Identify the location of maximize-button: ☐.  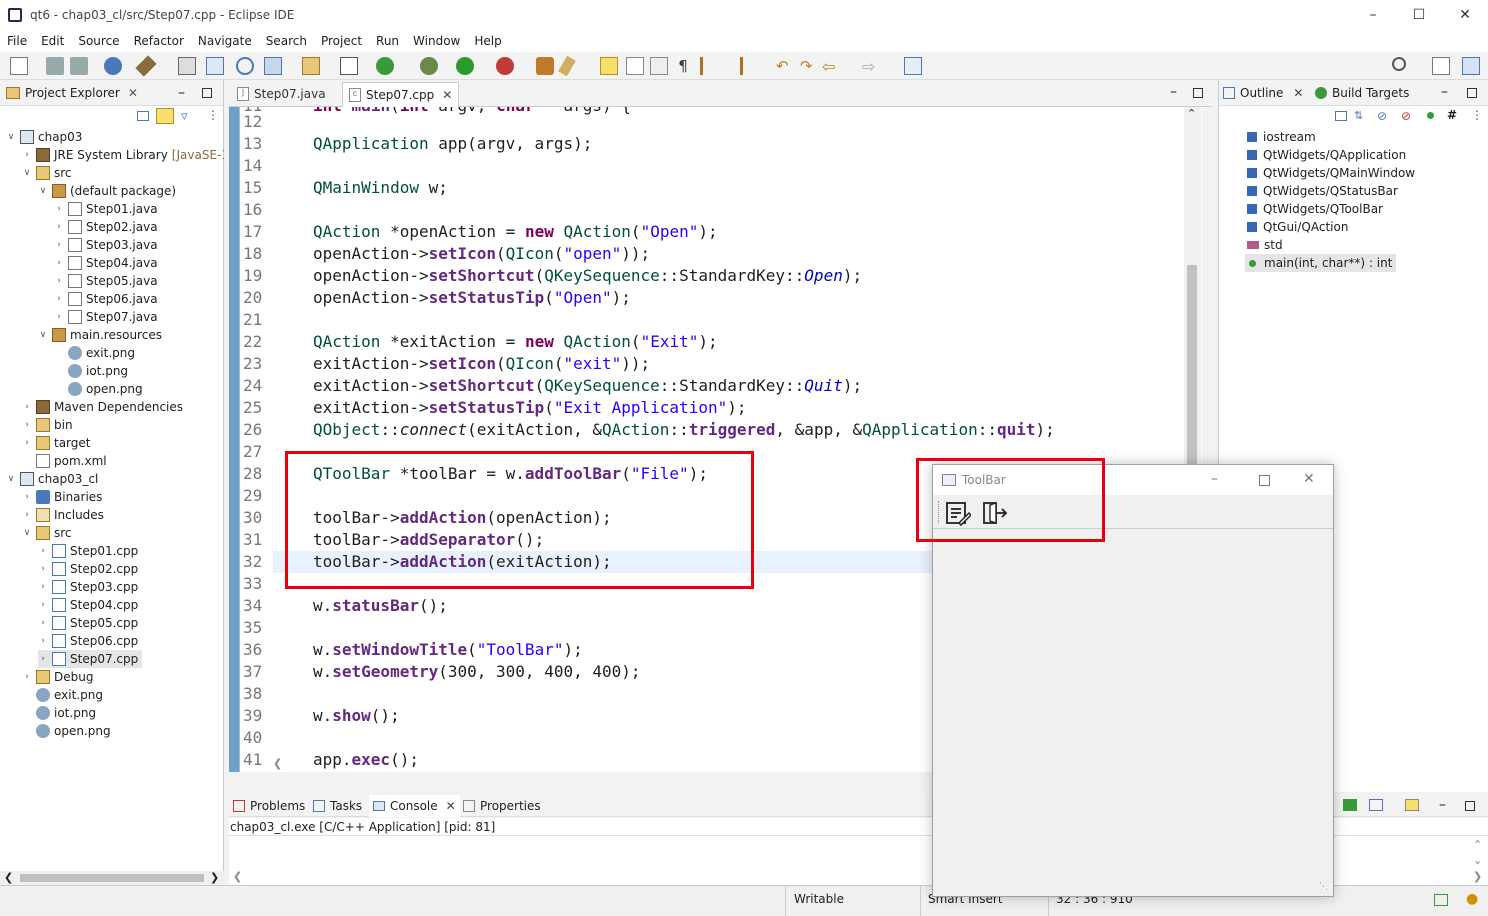
(1419, 15).